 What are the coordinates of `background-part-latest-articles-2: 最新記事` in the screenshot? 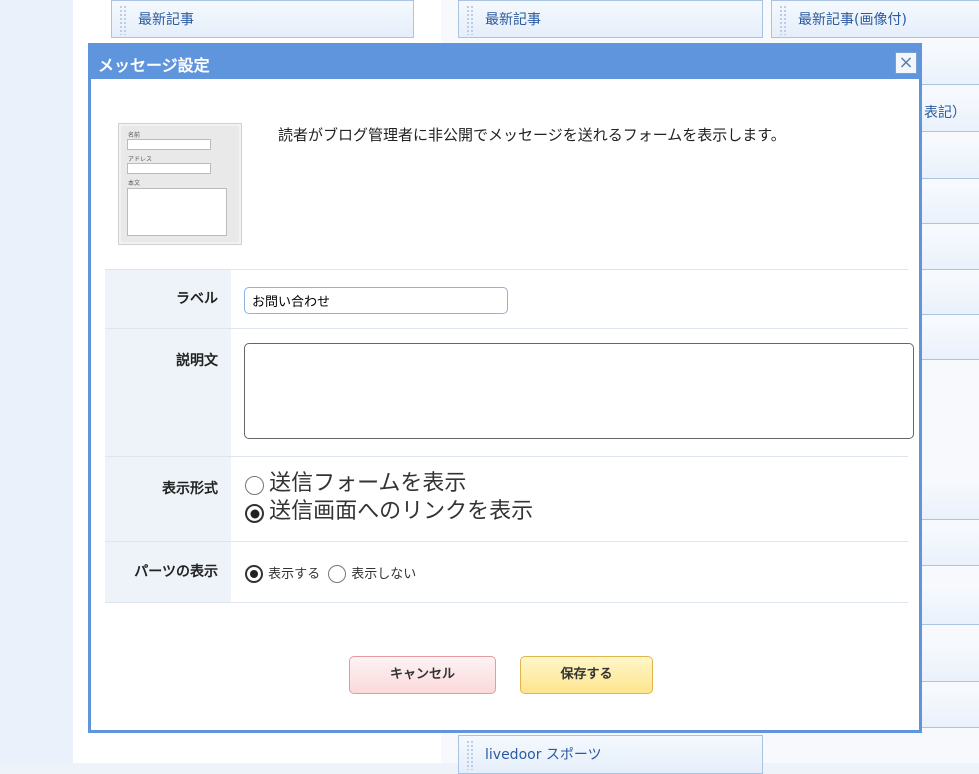 It's located at (610, 19).